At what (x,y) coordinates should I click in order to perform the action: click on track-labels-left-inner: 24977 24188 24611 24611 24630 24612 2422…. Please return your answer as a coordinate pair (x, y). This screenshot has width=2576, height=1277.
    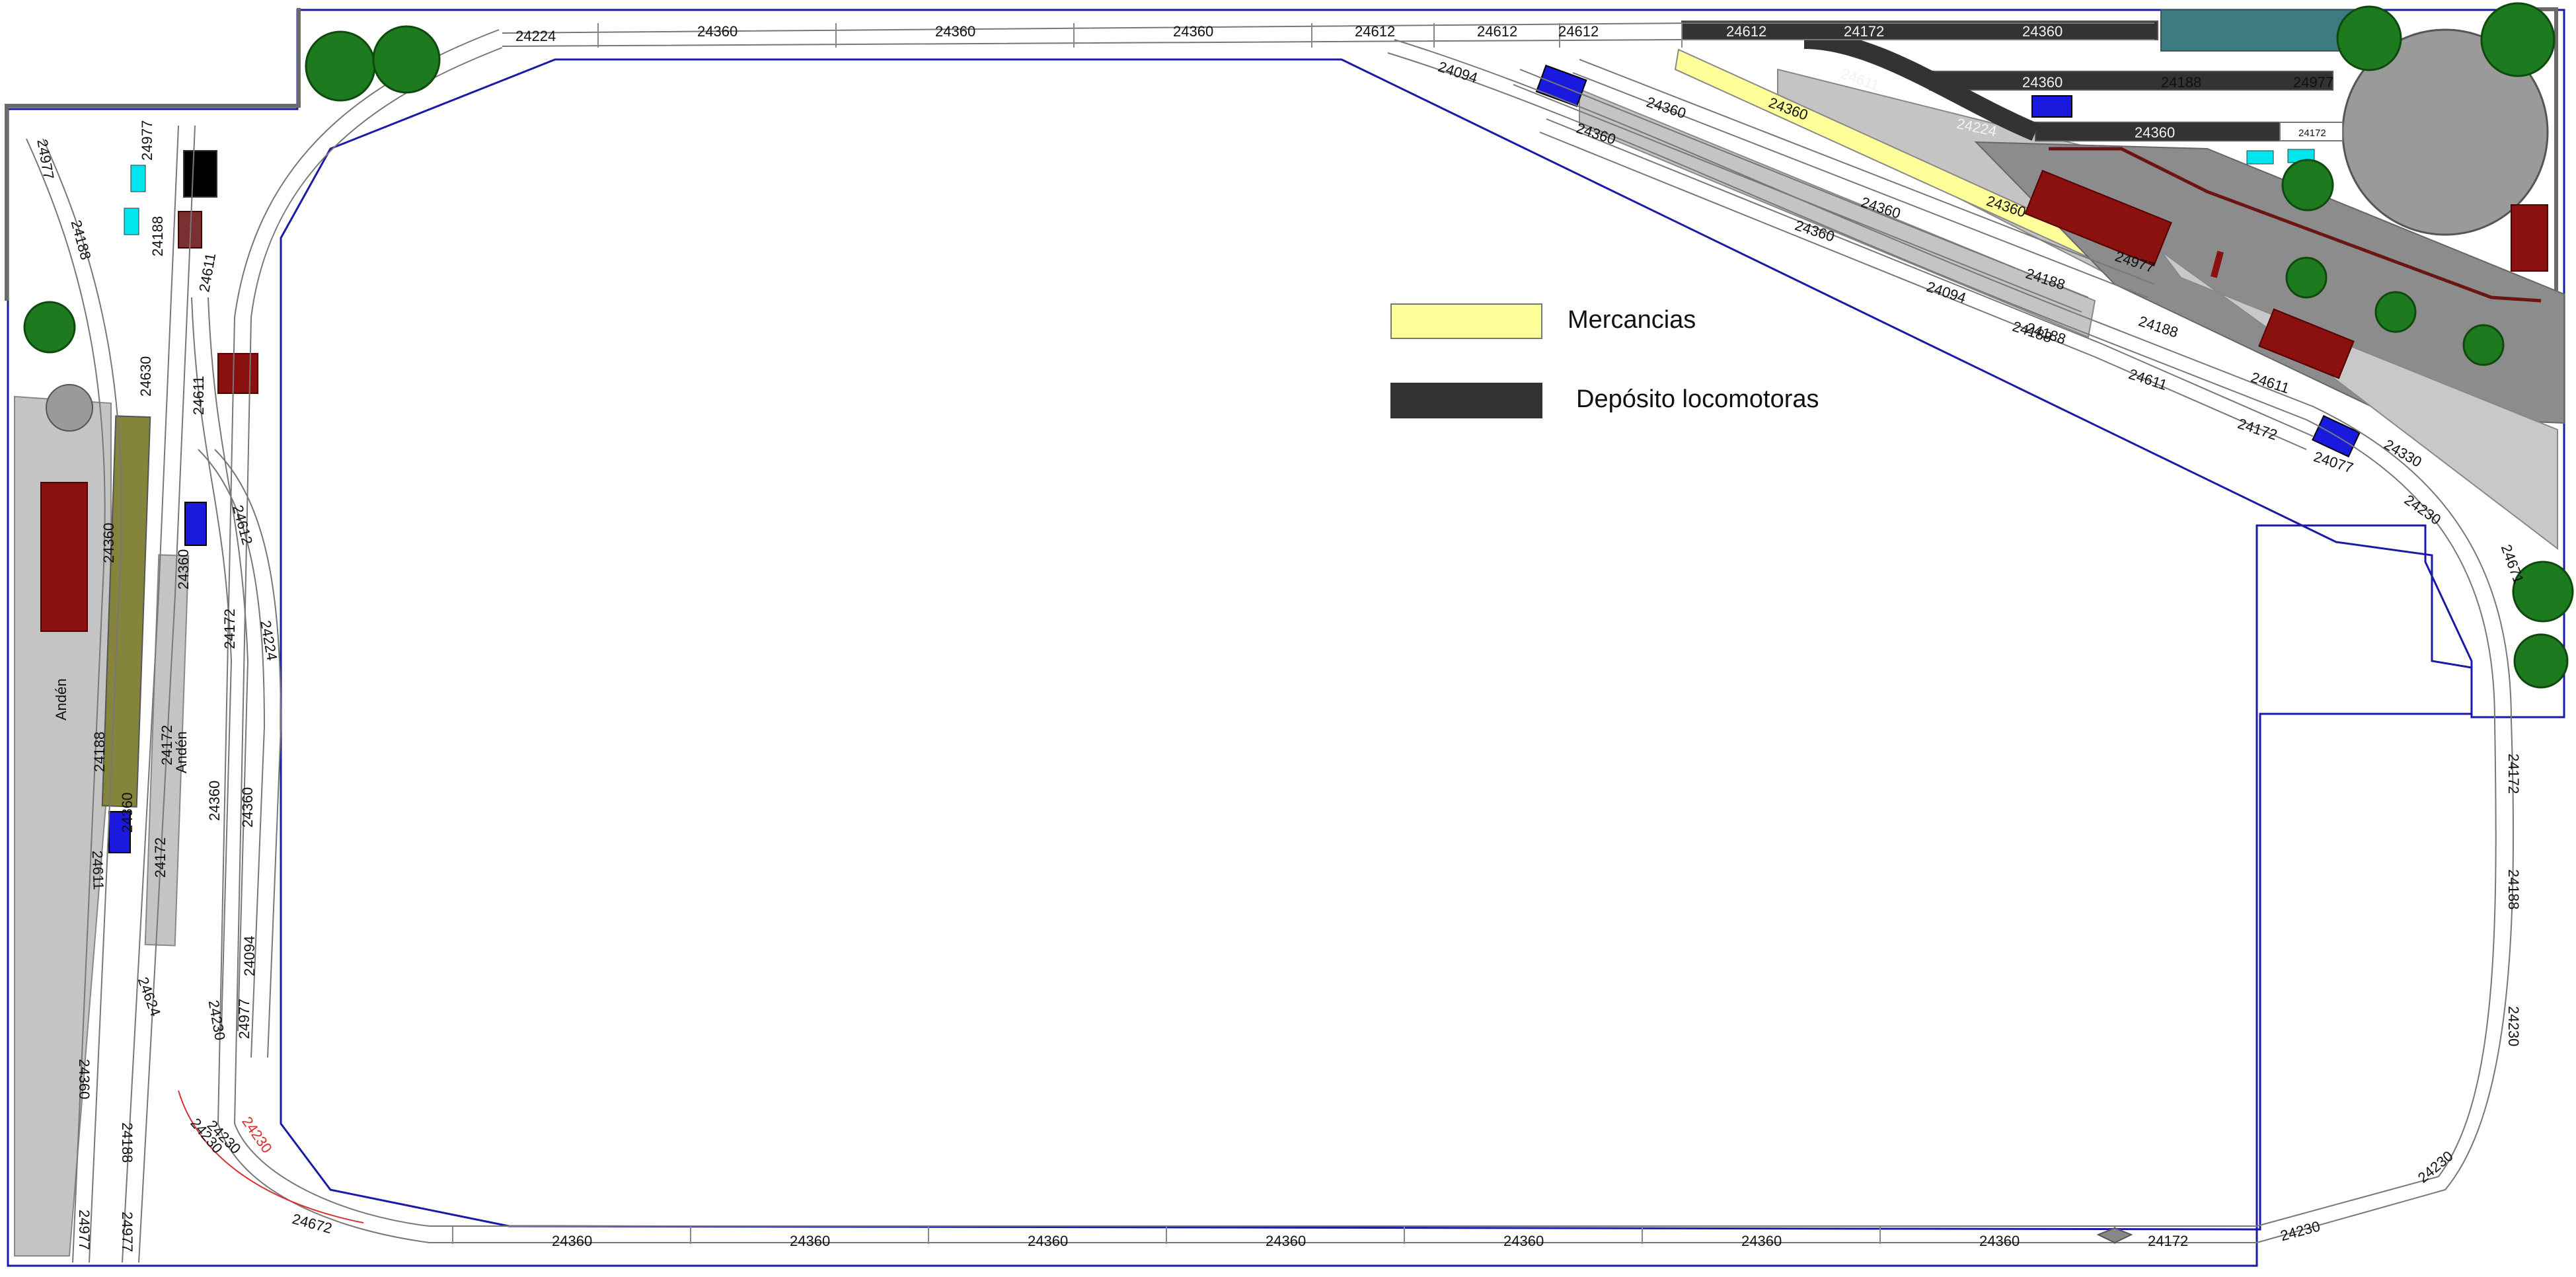
    Looking at the image, I should click on (200, 638).